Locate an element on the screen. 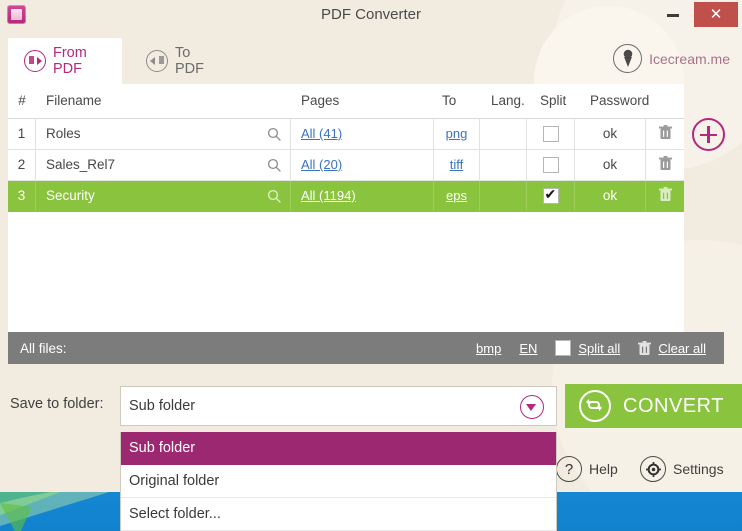 The width and height of the screenshot is (742, 531). row-num: 2 is located at coordinates (22, 165).